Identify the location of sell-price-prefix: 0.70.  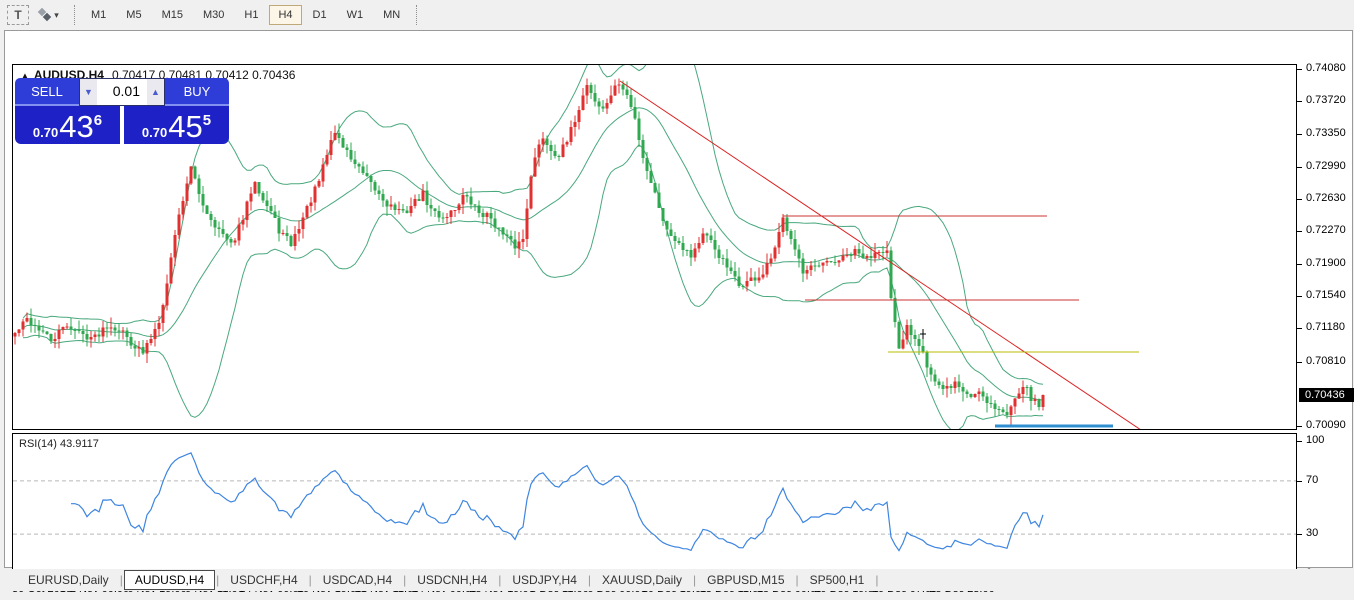
(45, 132).